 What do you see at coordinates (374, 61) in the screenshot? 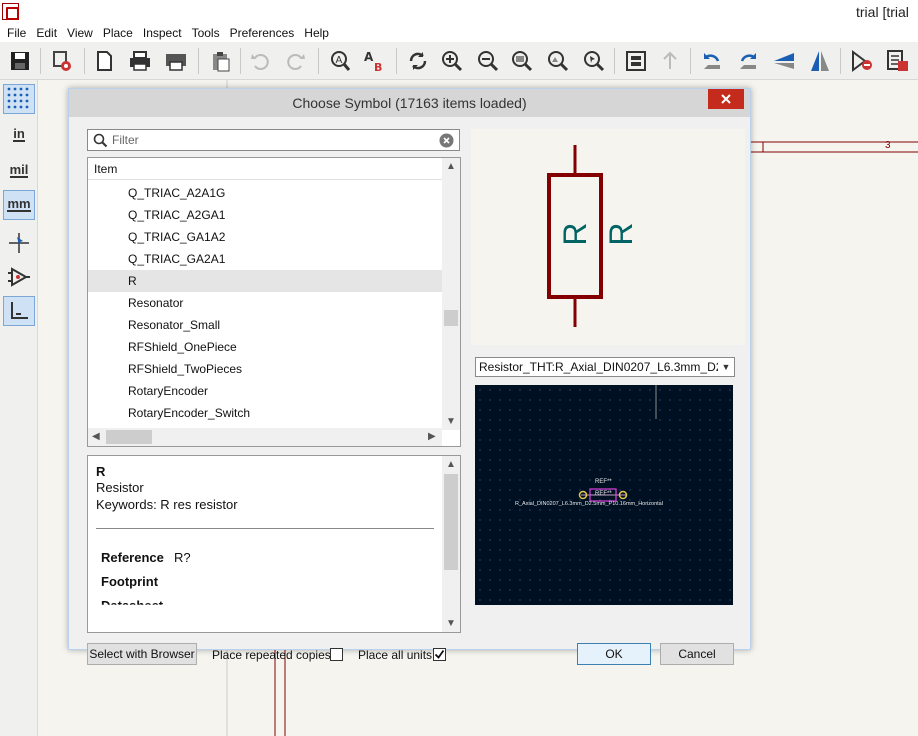
I see `find-replace-icon: AB` at bounding box center [374, 61].